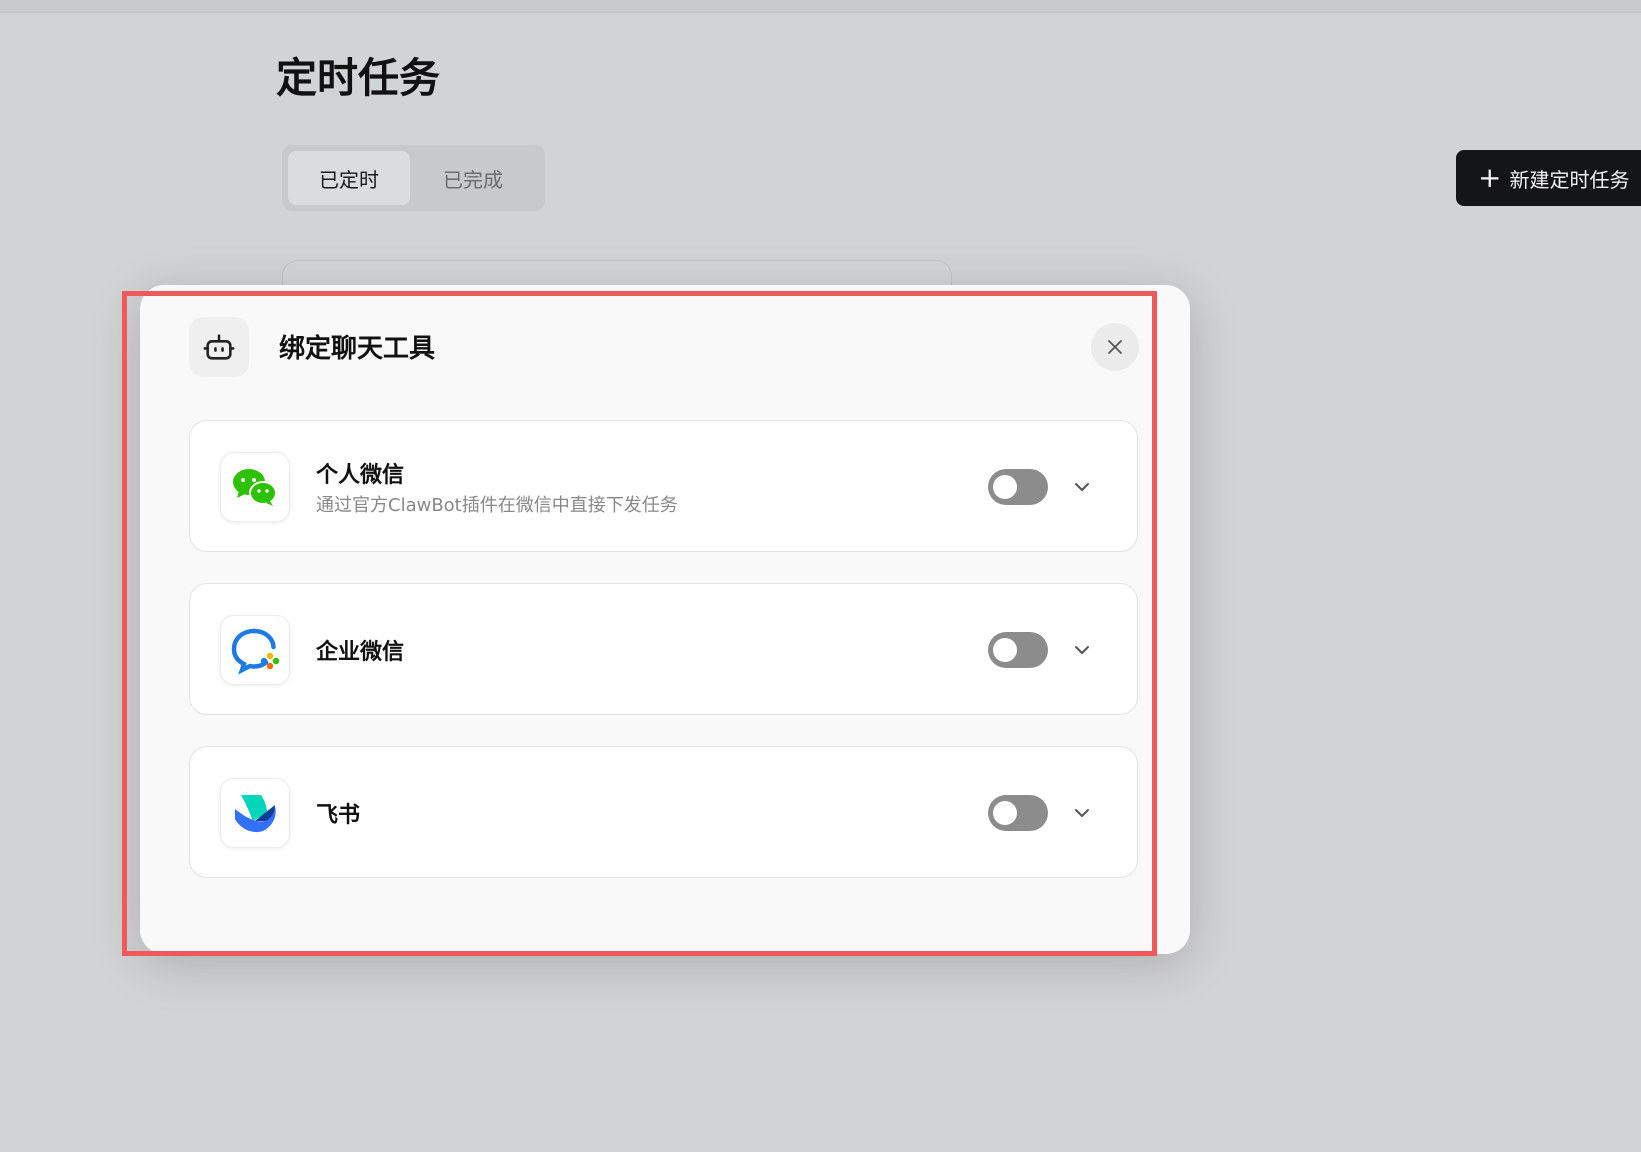  What do you see at coordinates (497, 505) in the screenshot?
I see `tool-description: 通过官方ClawBot插件在微信中直接下发任务` at bounding box center [497, 505].